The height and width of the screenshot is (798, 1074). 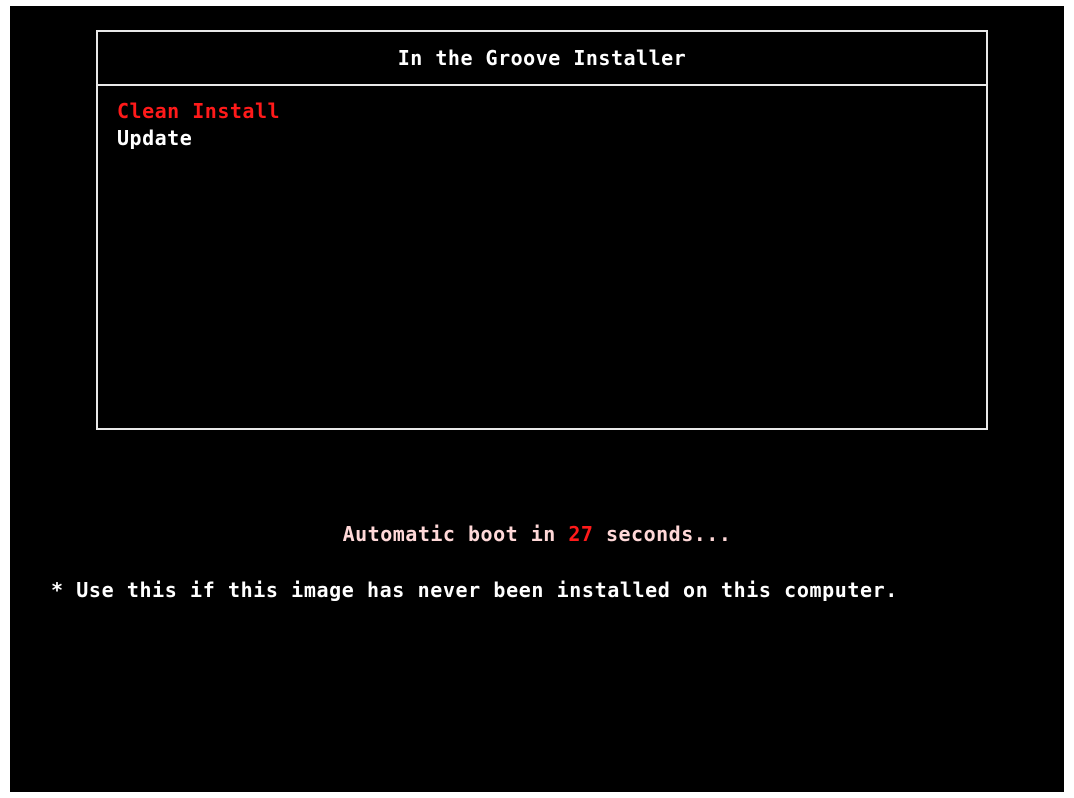 I want to click on menu-item-clean-install: Clean Install, so click(x=198, y=111).